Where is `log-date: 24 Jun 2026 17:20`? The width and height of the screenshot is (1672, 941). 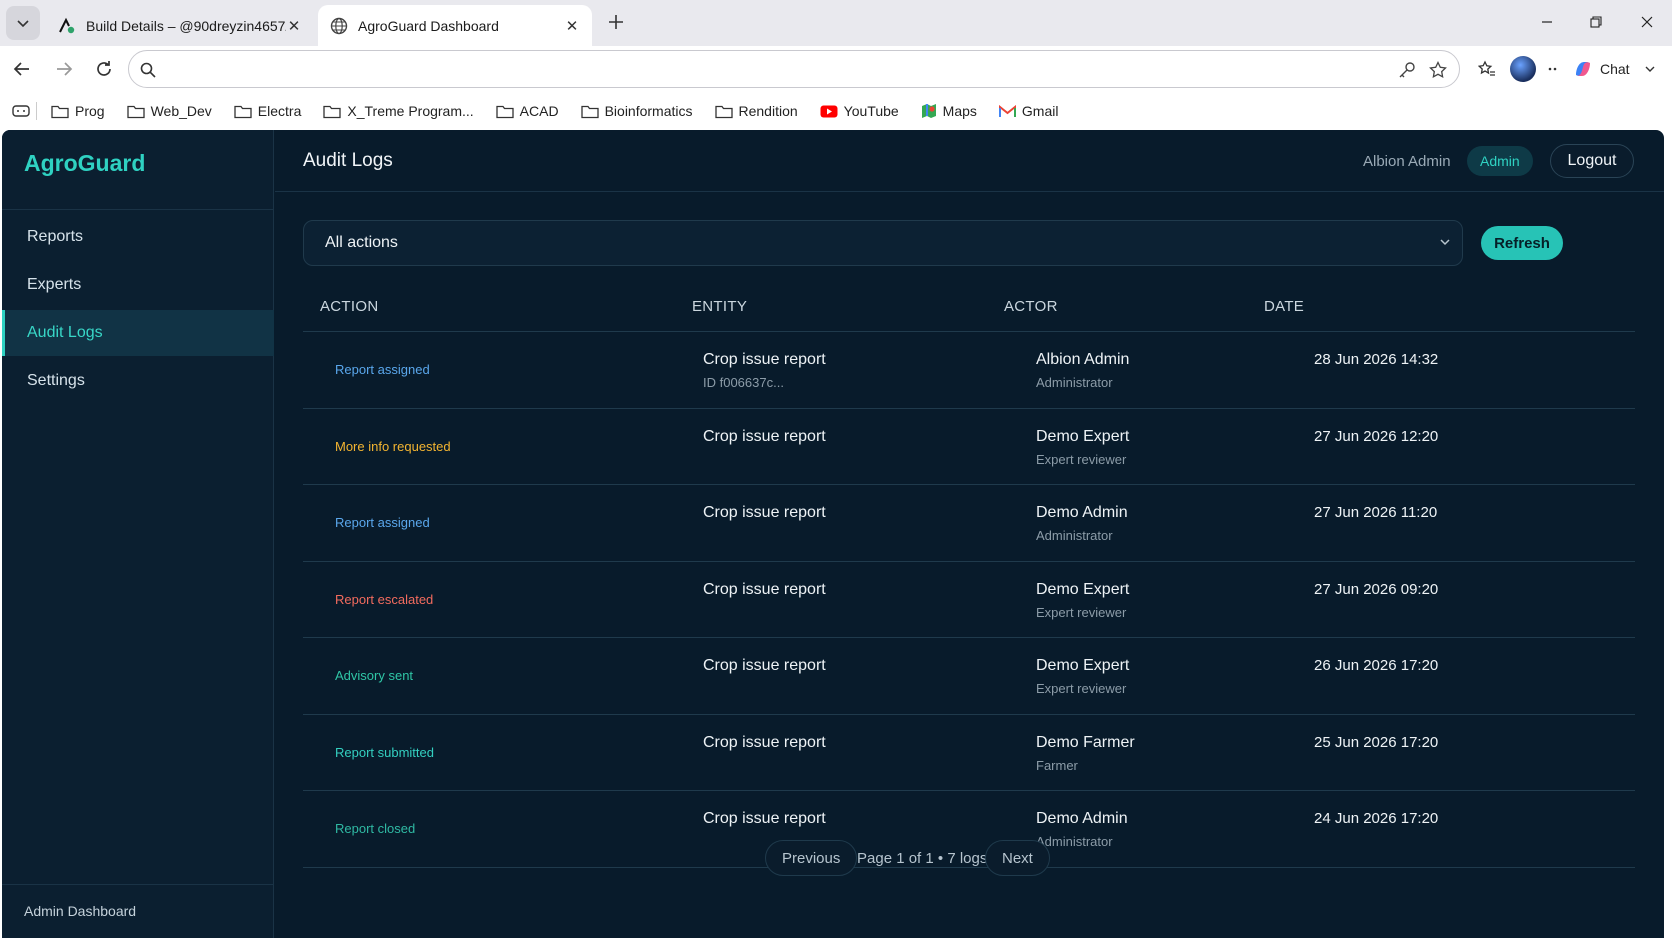 log-date: 24 Jun 2026 17:20 is located at coordinates (1376, 818).